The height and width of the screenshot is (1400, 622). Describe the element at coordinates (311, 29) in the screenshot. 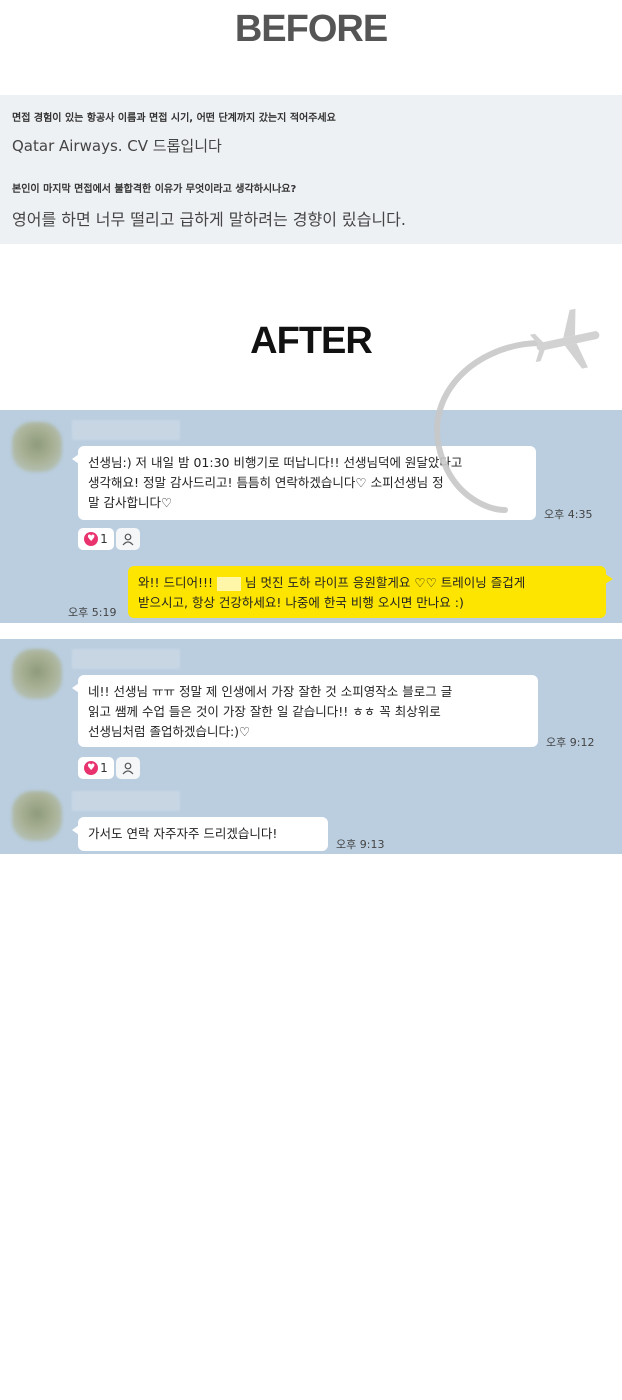

I see `before-heading: BEFORE` at that location.